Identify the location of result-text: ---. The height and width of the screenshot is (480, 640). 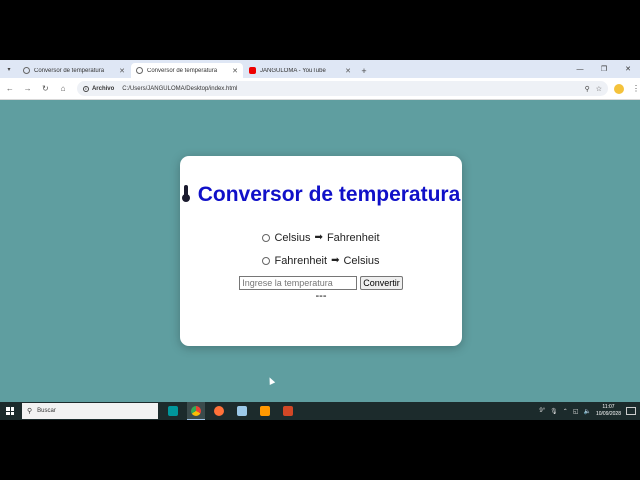
(321, 296).